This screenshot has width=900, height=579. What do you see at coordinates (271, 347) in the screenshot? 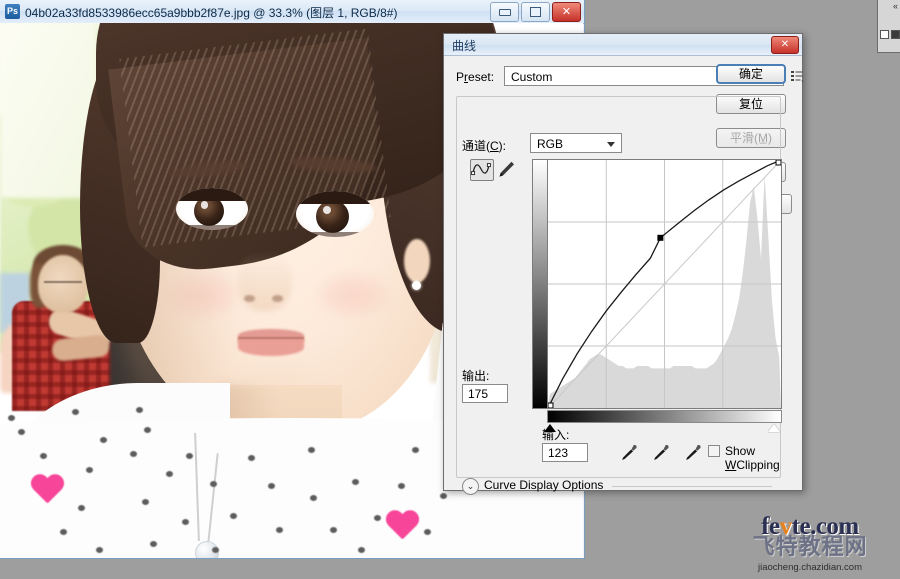
I see `subject-lower-lip` at bounding box center [271, 347].